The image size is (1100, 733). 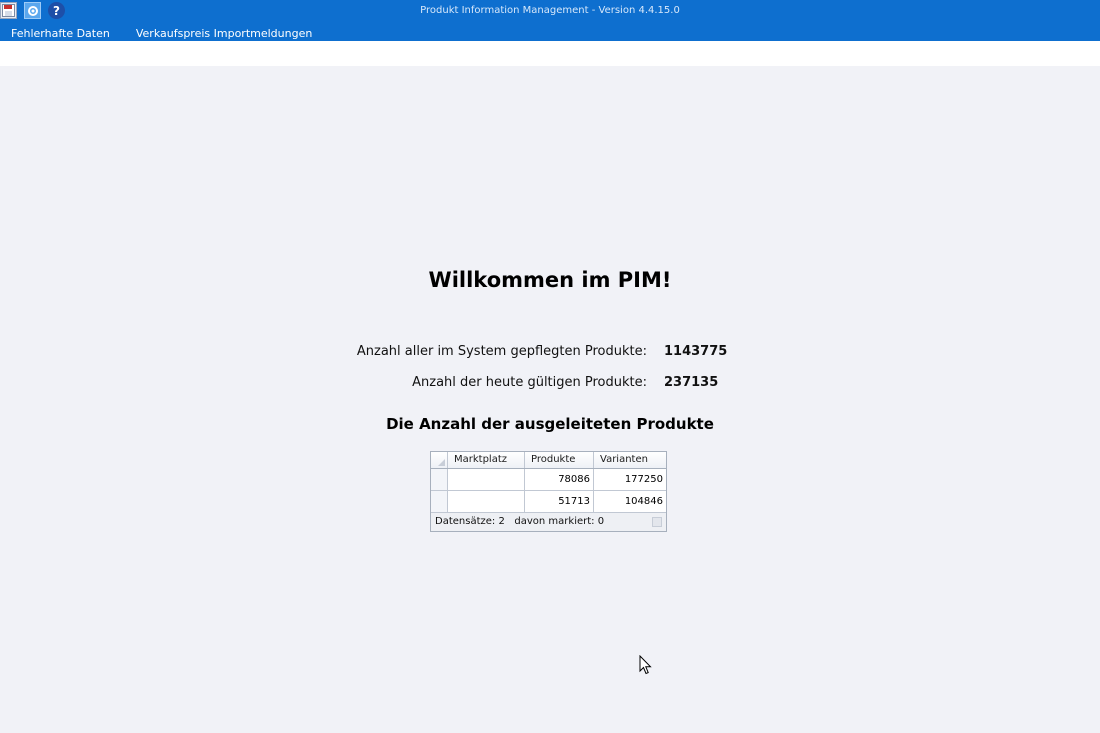 What do you see at coordinates (559, 501) in the screenshot?
I see `cell-produkte: 51713` at bounding box center [559, 501].